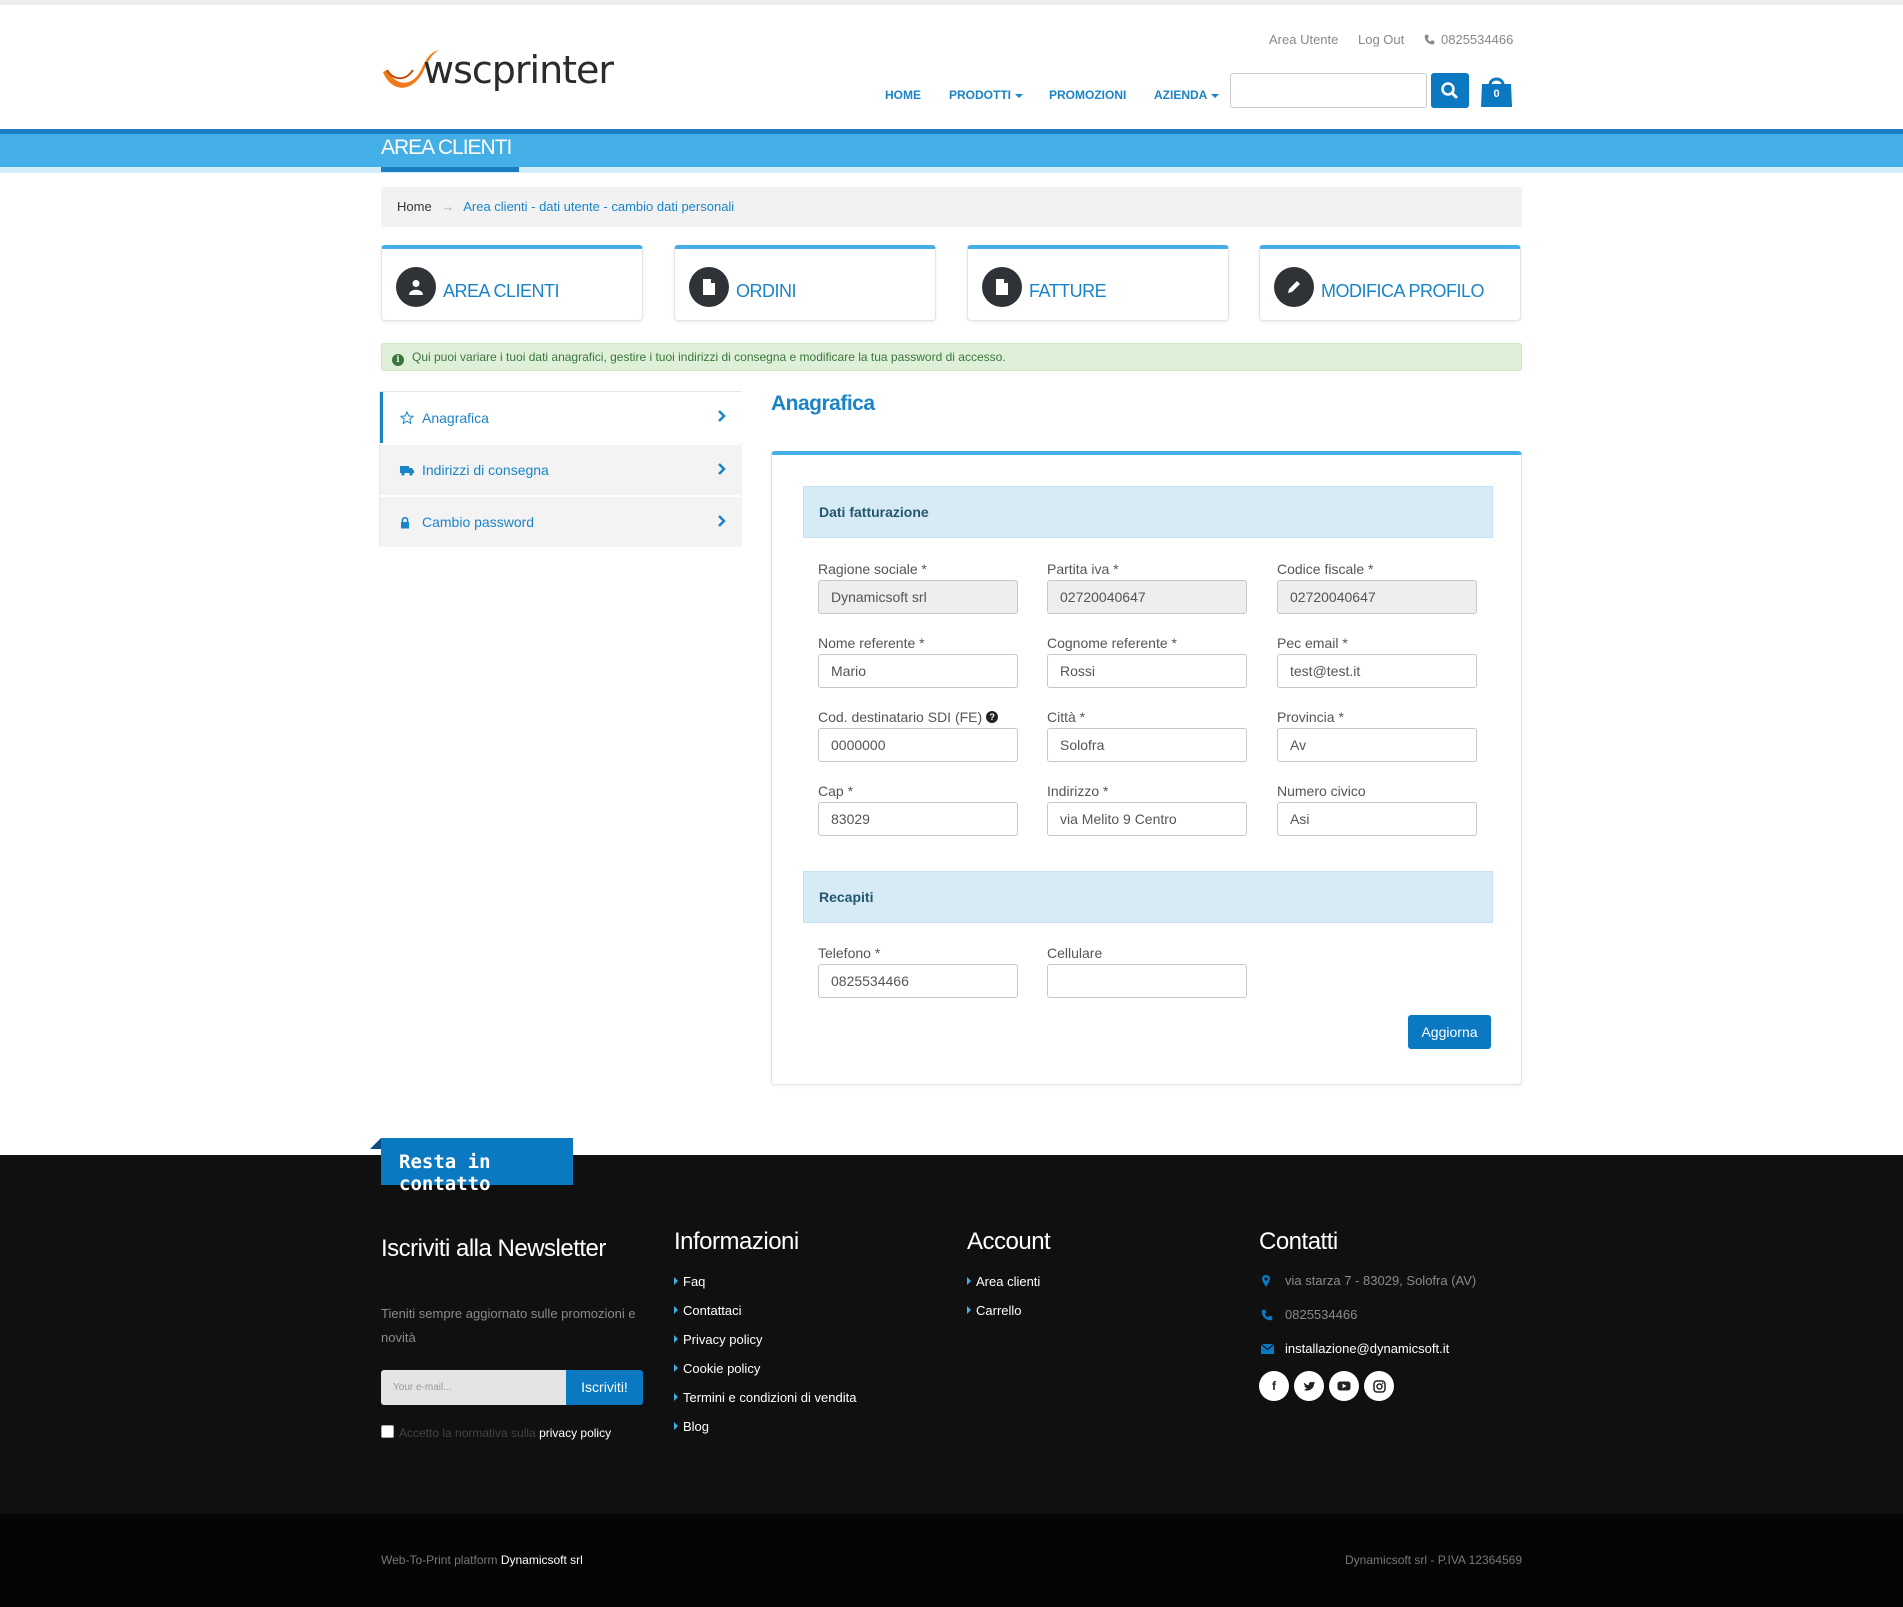 The height and width of the screenshot is (1607, 1903). What do you see at coordinates (1381, 1280) in the screenshot?
I see `contact-address-text: via starza 7 - 83029, Solofra (AV)` at bounding box center [1381, 1280].